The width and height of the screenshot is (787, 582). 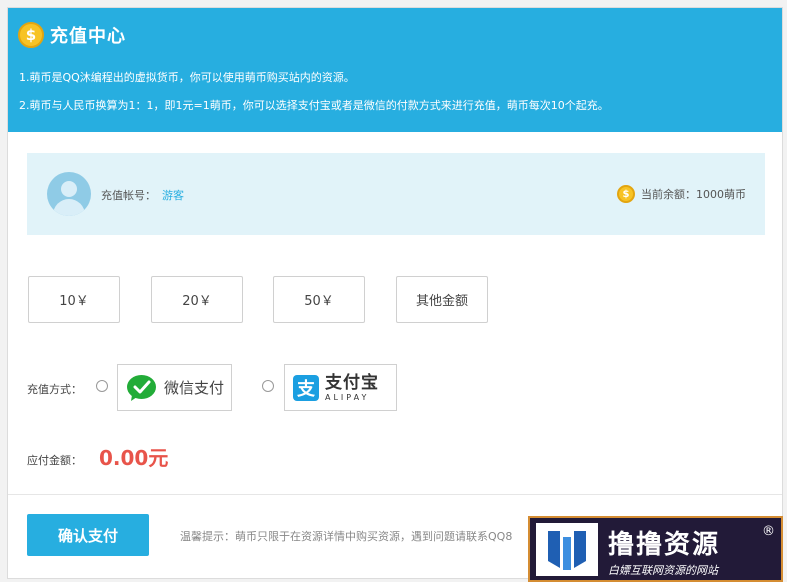 I want to click on header-title-row: $ 充值中心, so click(x=72, y=35).